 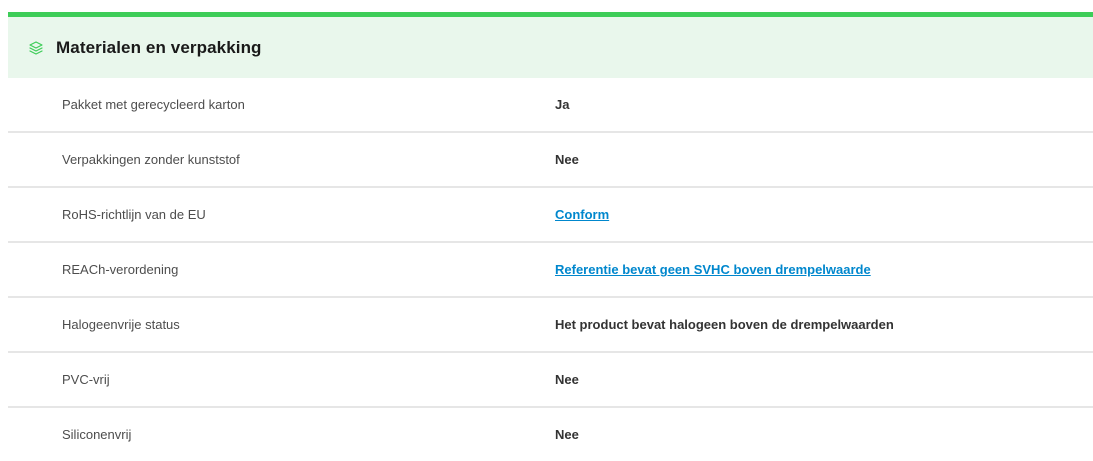 I want to click on rohs-conform-link: Conform, so click(x=582, y=214).